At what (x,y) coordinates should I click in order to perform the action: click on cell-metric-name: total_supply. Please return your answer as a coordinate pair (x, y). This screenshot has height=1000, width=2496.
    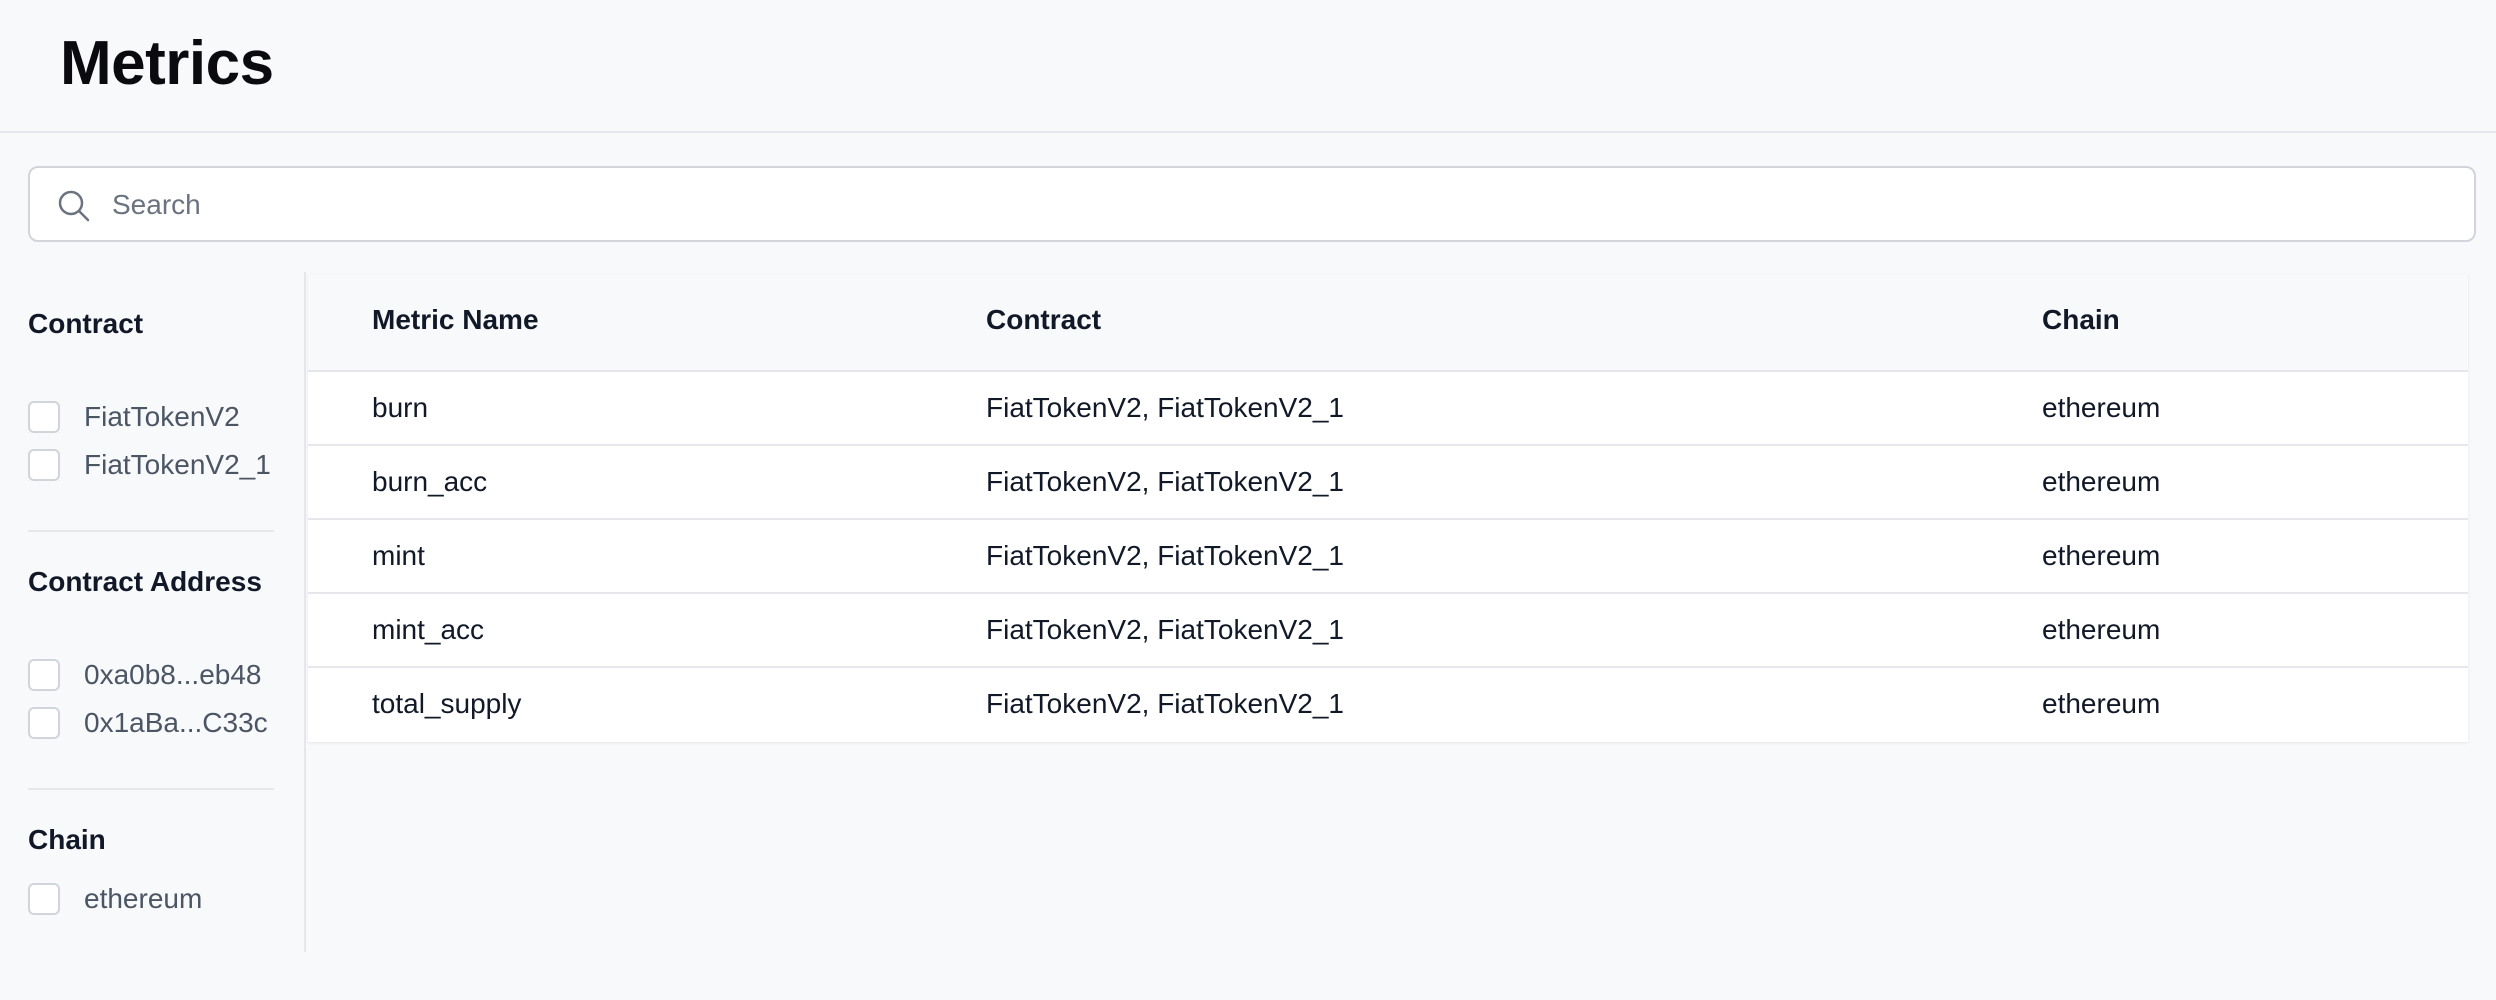
    Looking at the image, I should click on (447, 703).